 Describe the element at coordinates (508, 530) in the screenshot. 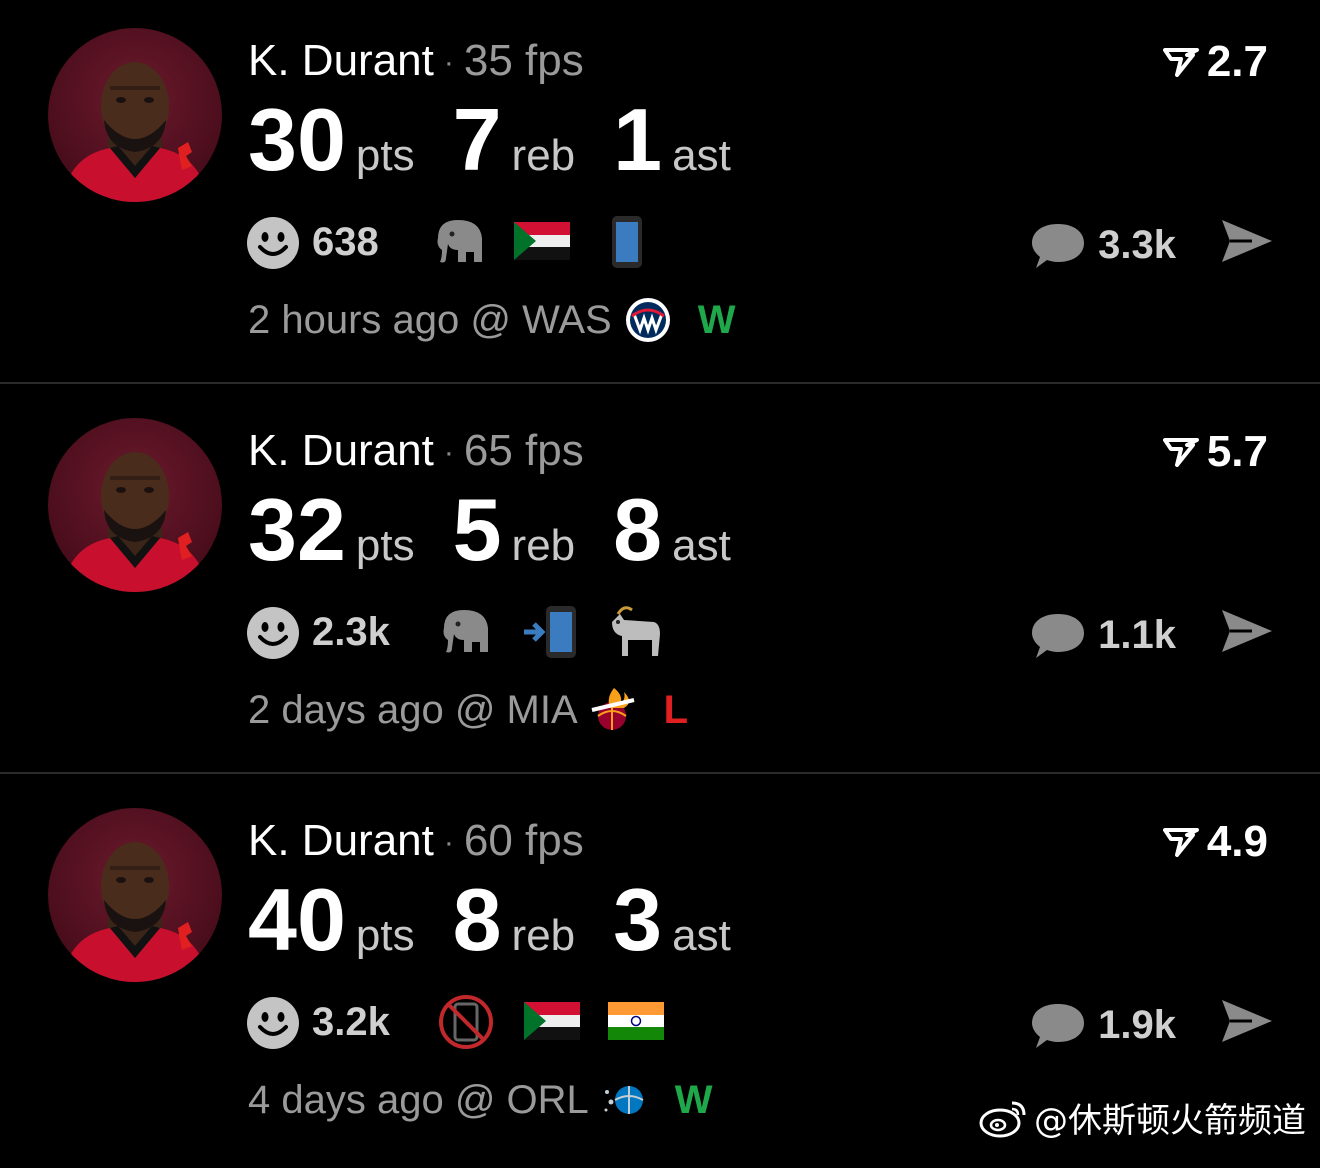

I see `stat-line: 32 pts 5 reb 8 ast` at that location.